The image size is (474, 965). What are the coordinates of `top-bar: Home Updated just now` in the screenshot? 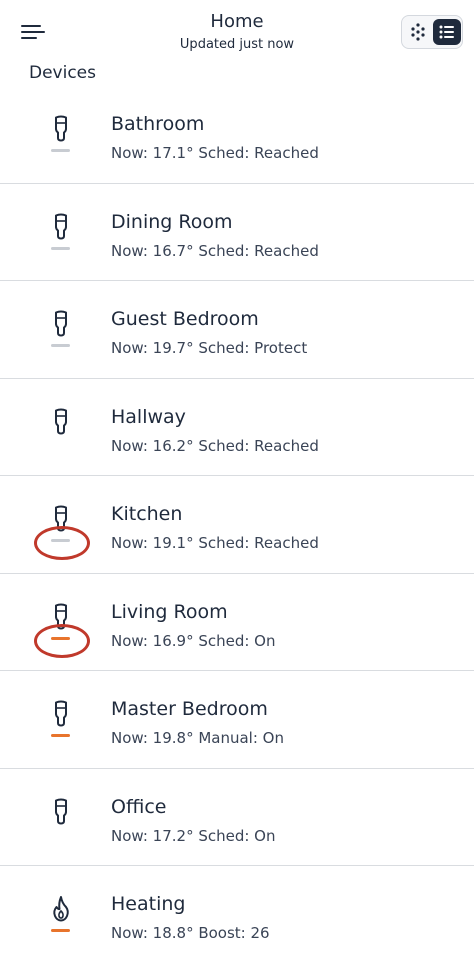 It's located at (237, 32).